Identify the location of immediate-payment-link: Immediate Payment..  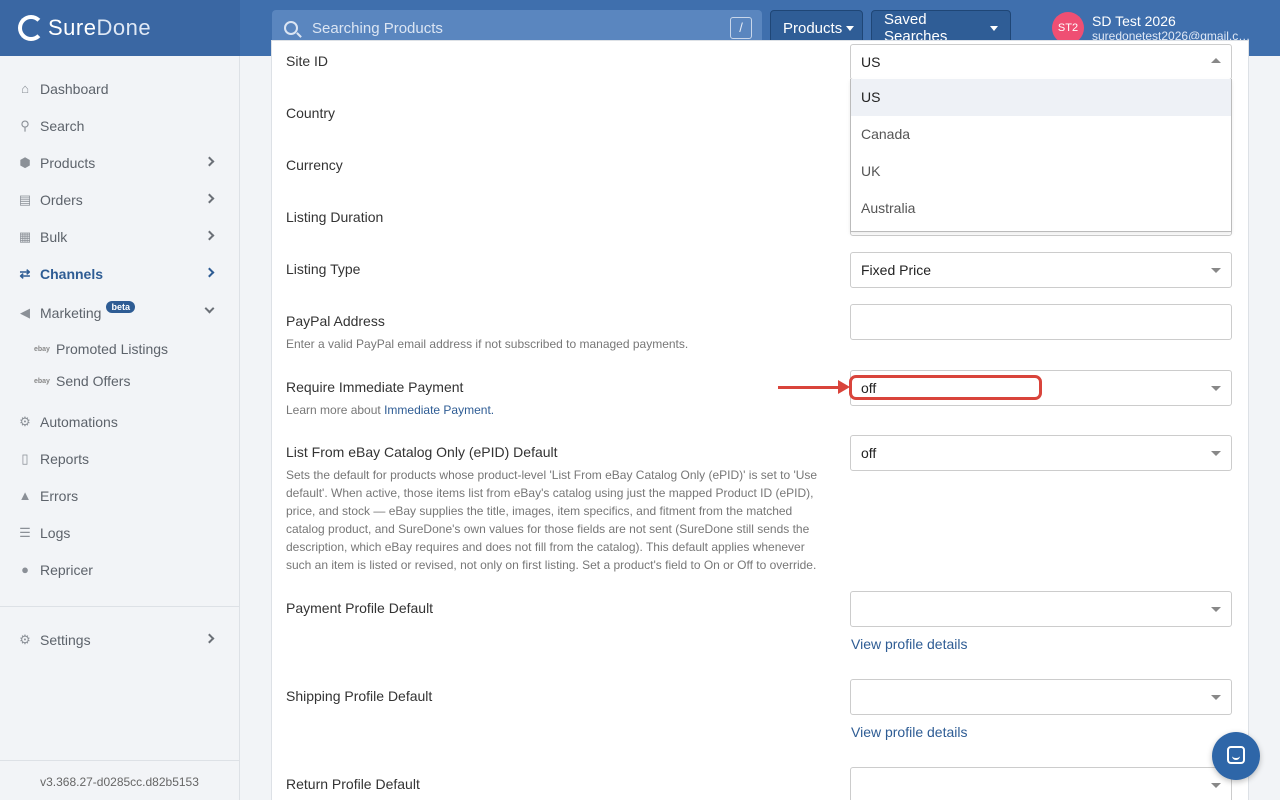
(439, 410).